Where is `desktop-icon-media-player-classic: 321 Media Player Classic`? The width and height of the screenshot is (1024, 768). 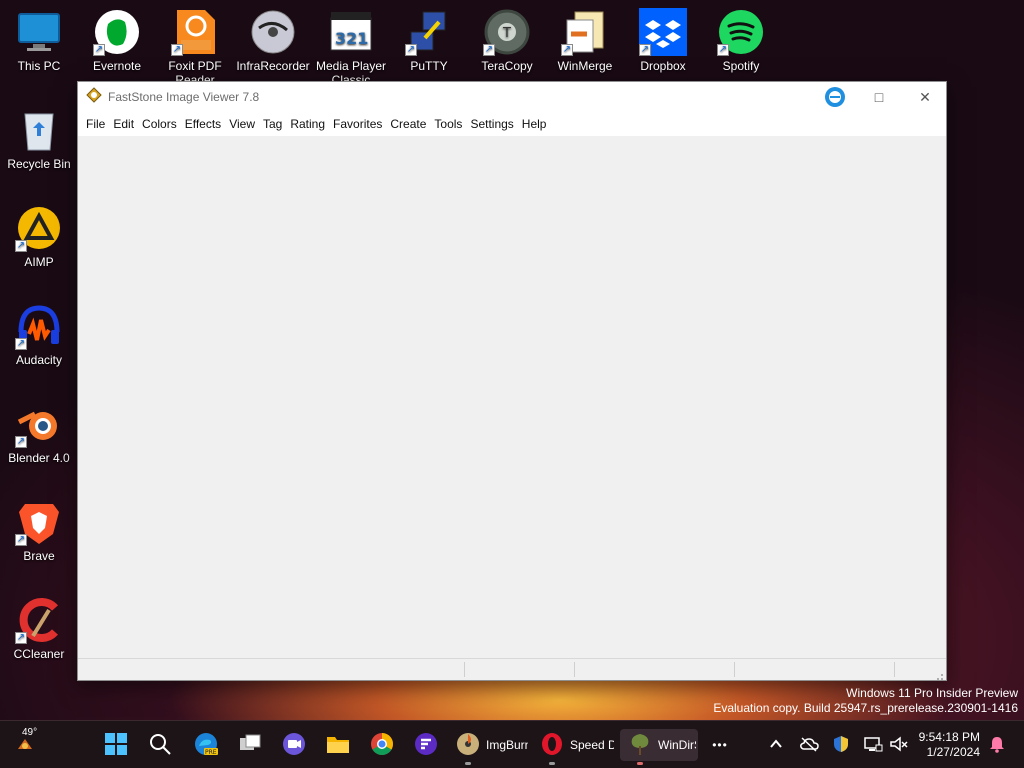 desktop-icon-media-player-classic: 321 Media Player Classic is located at coordinates (351, 47).